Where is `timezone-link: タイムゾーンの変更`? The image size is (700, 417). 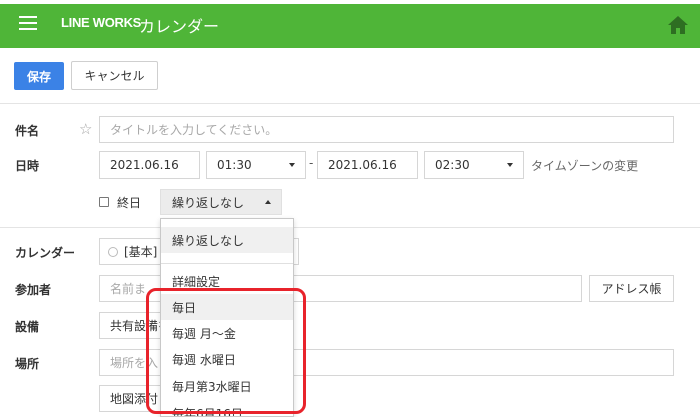 timezone-link: タイムゾーンの変更 is located at coordinates (584, 165).